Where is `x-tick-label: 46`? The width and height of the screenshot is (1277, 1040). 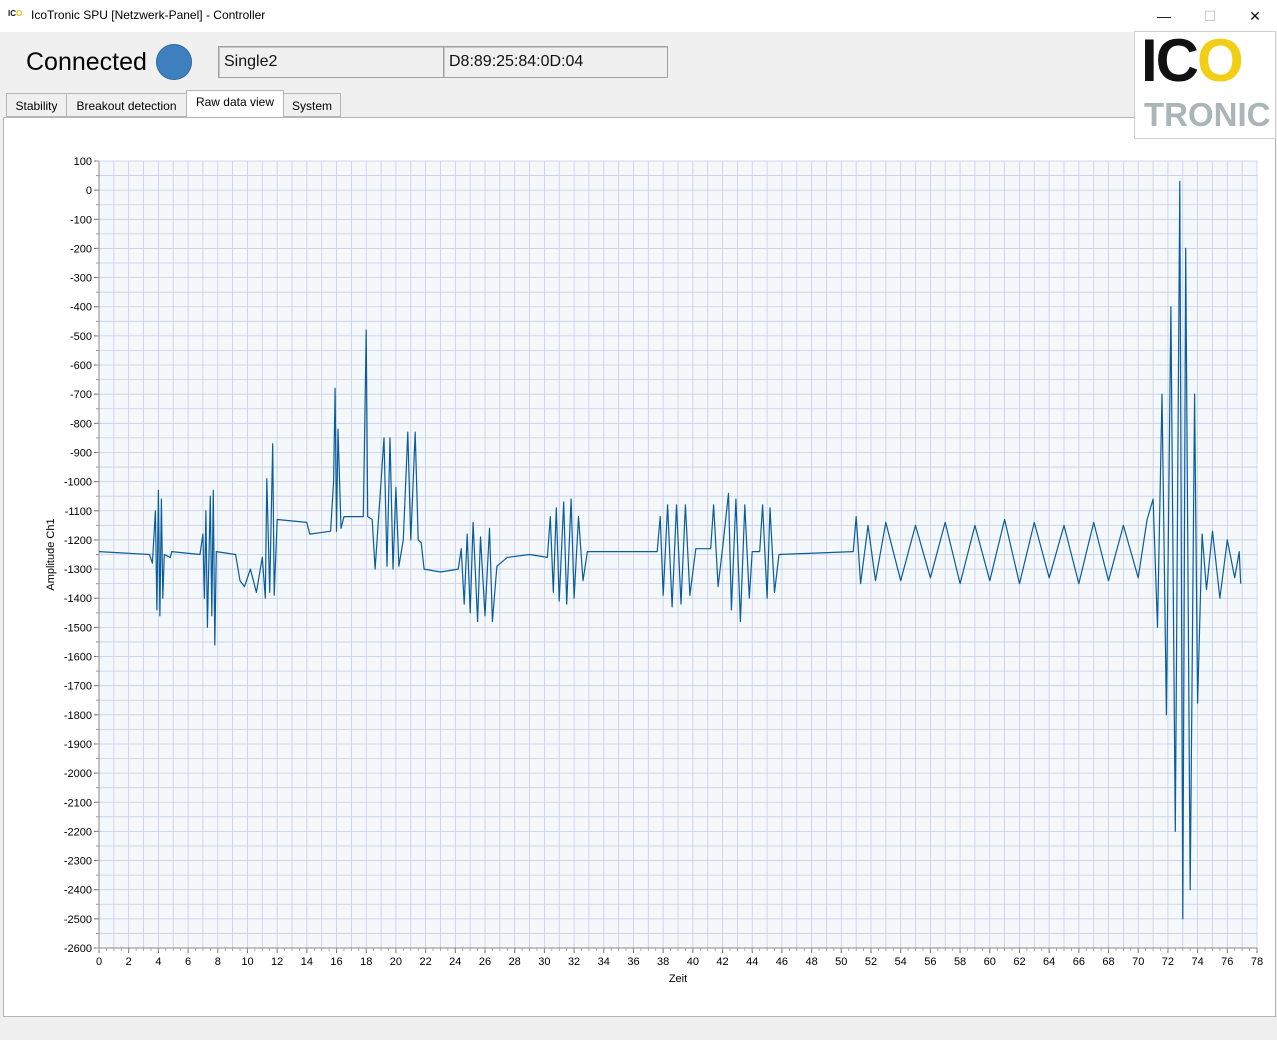 x-tick-label: 46 is located at coordinates (782, 962).